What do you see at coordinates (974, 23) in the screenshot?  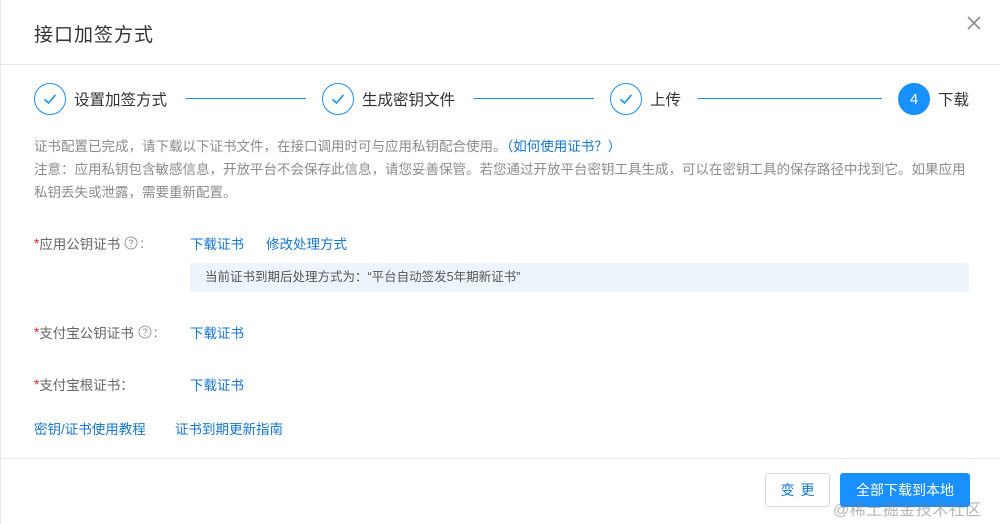 I see `close-icon` at bounding box center [974, 23].